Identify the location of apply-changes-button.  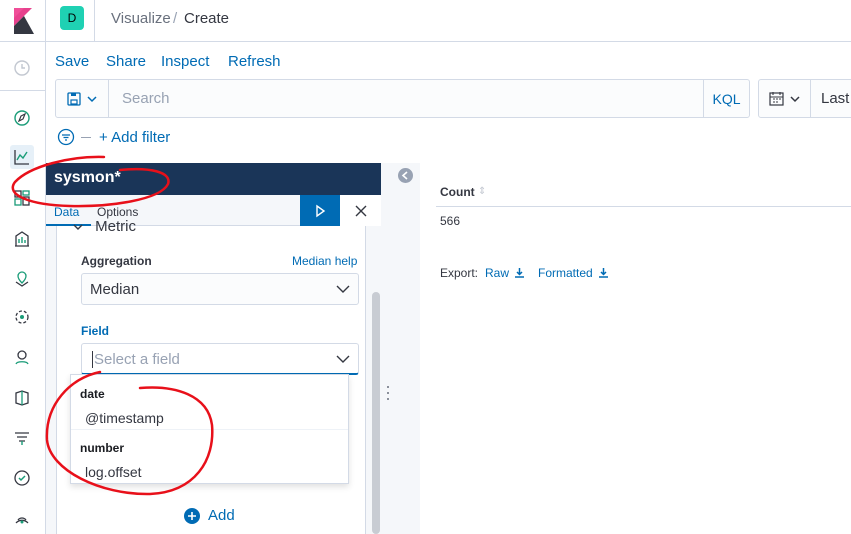
(320, 210).